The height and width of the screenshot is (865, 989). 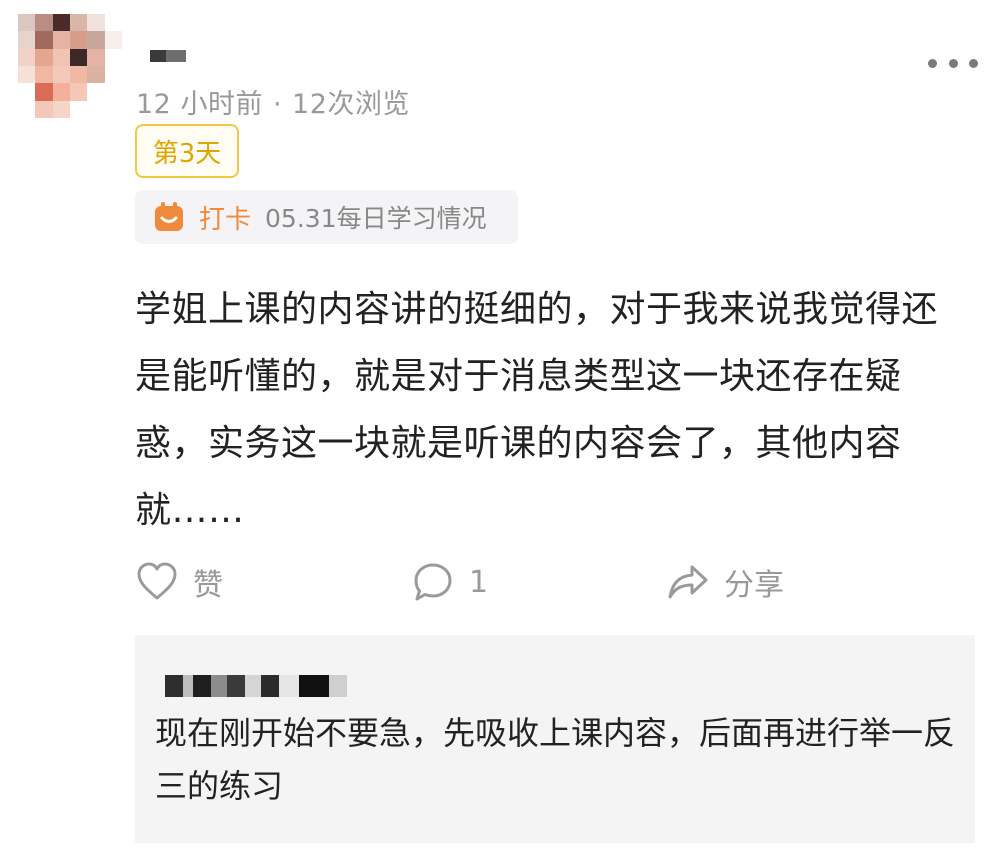 I want to click on like-label: 赞, so click(x=208, y=585).